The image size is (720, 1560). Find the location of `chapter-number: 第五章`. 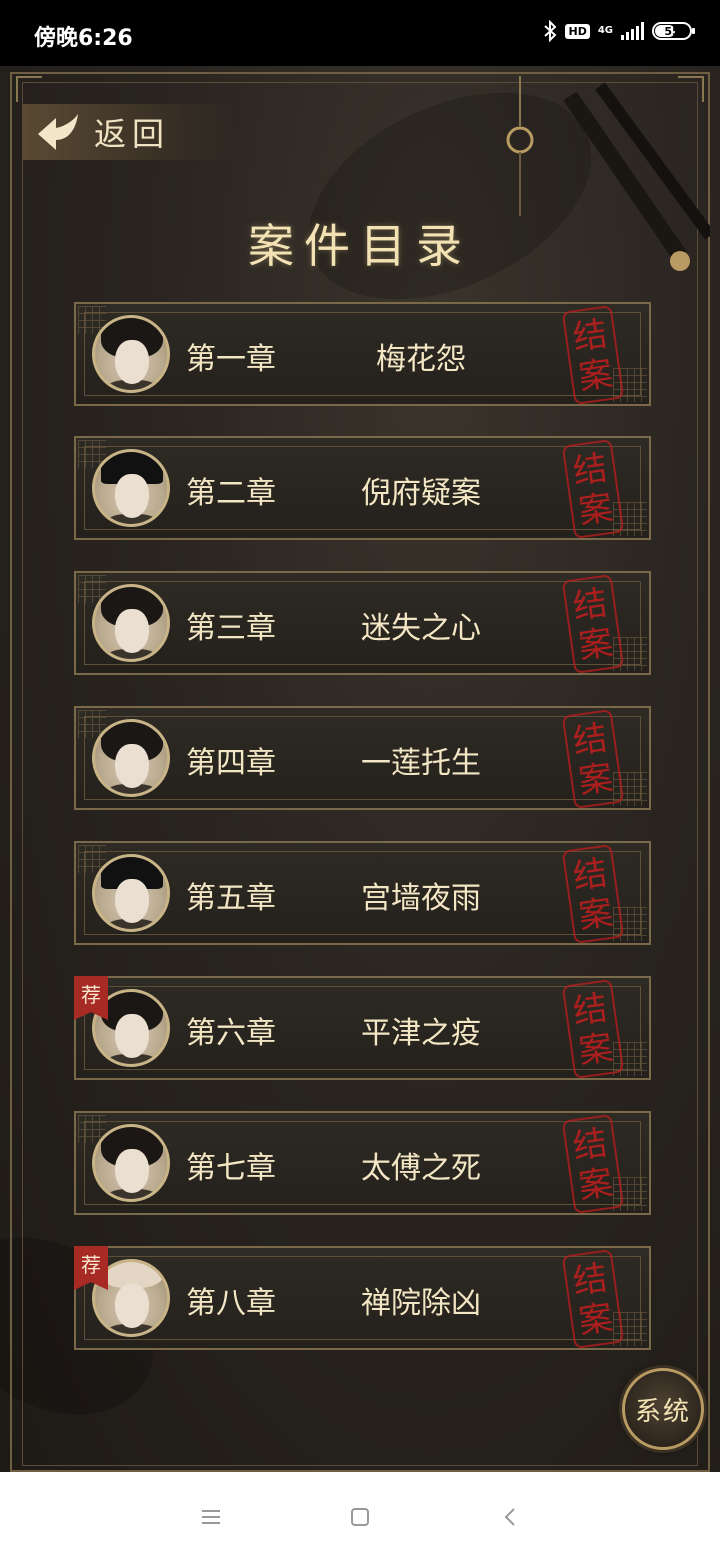

chapter-number: 第五章 is located at coordinates (231, 898).